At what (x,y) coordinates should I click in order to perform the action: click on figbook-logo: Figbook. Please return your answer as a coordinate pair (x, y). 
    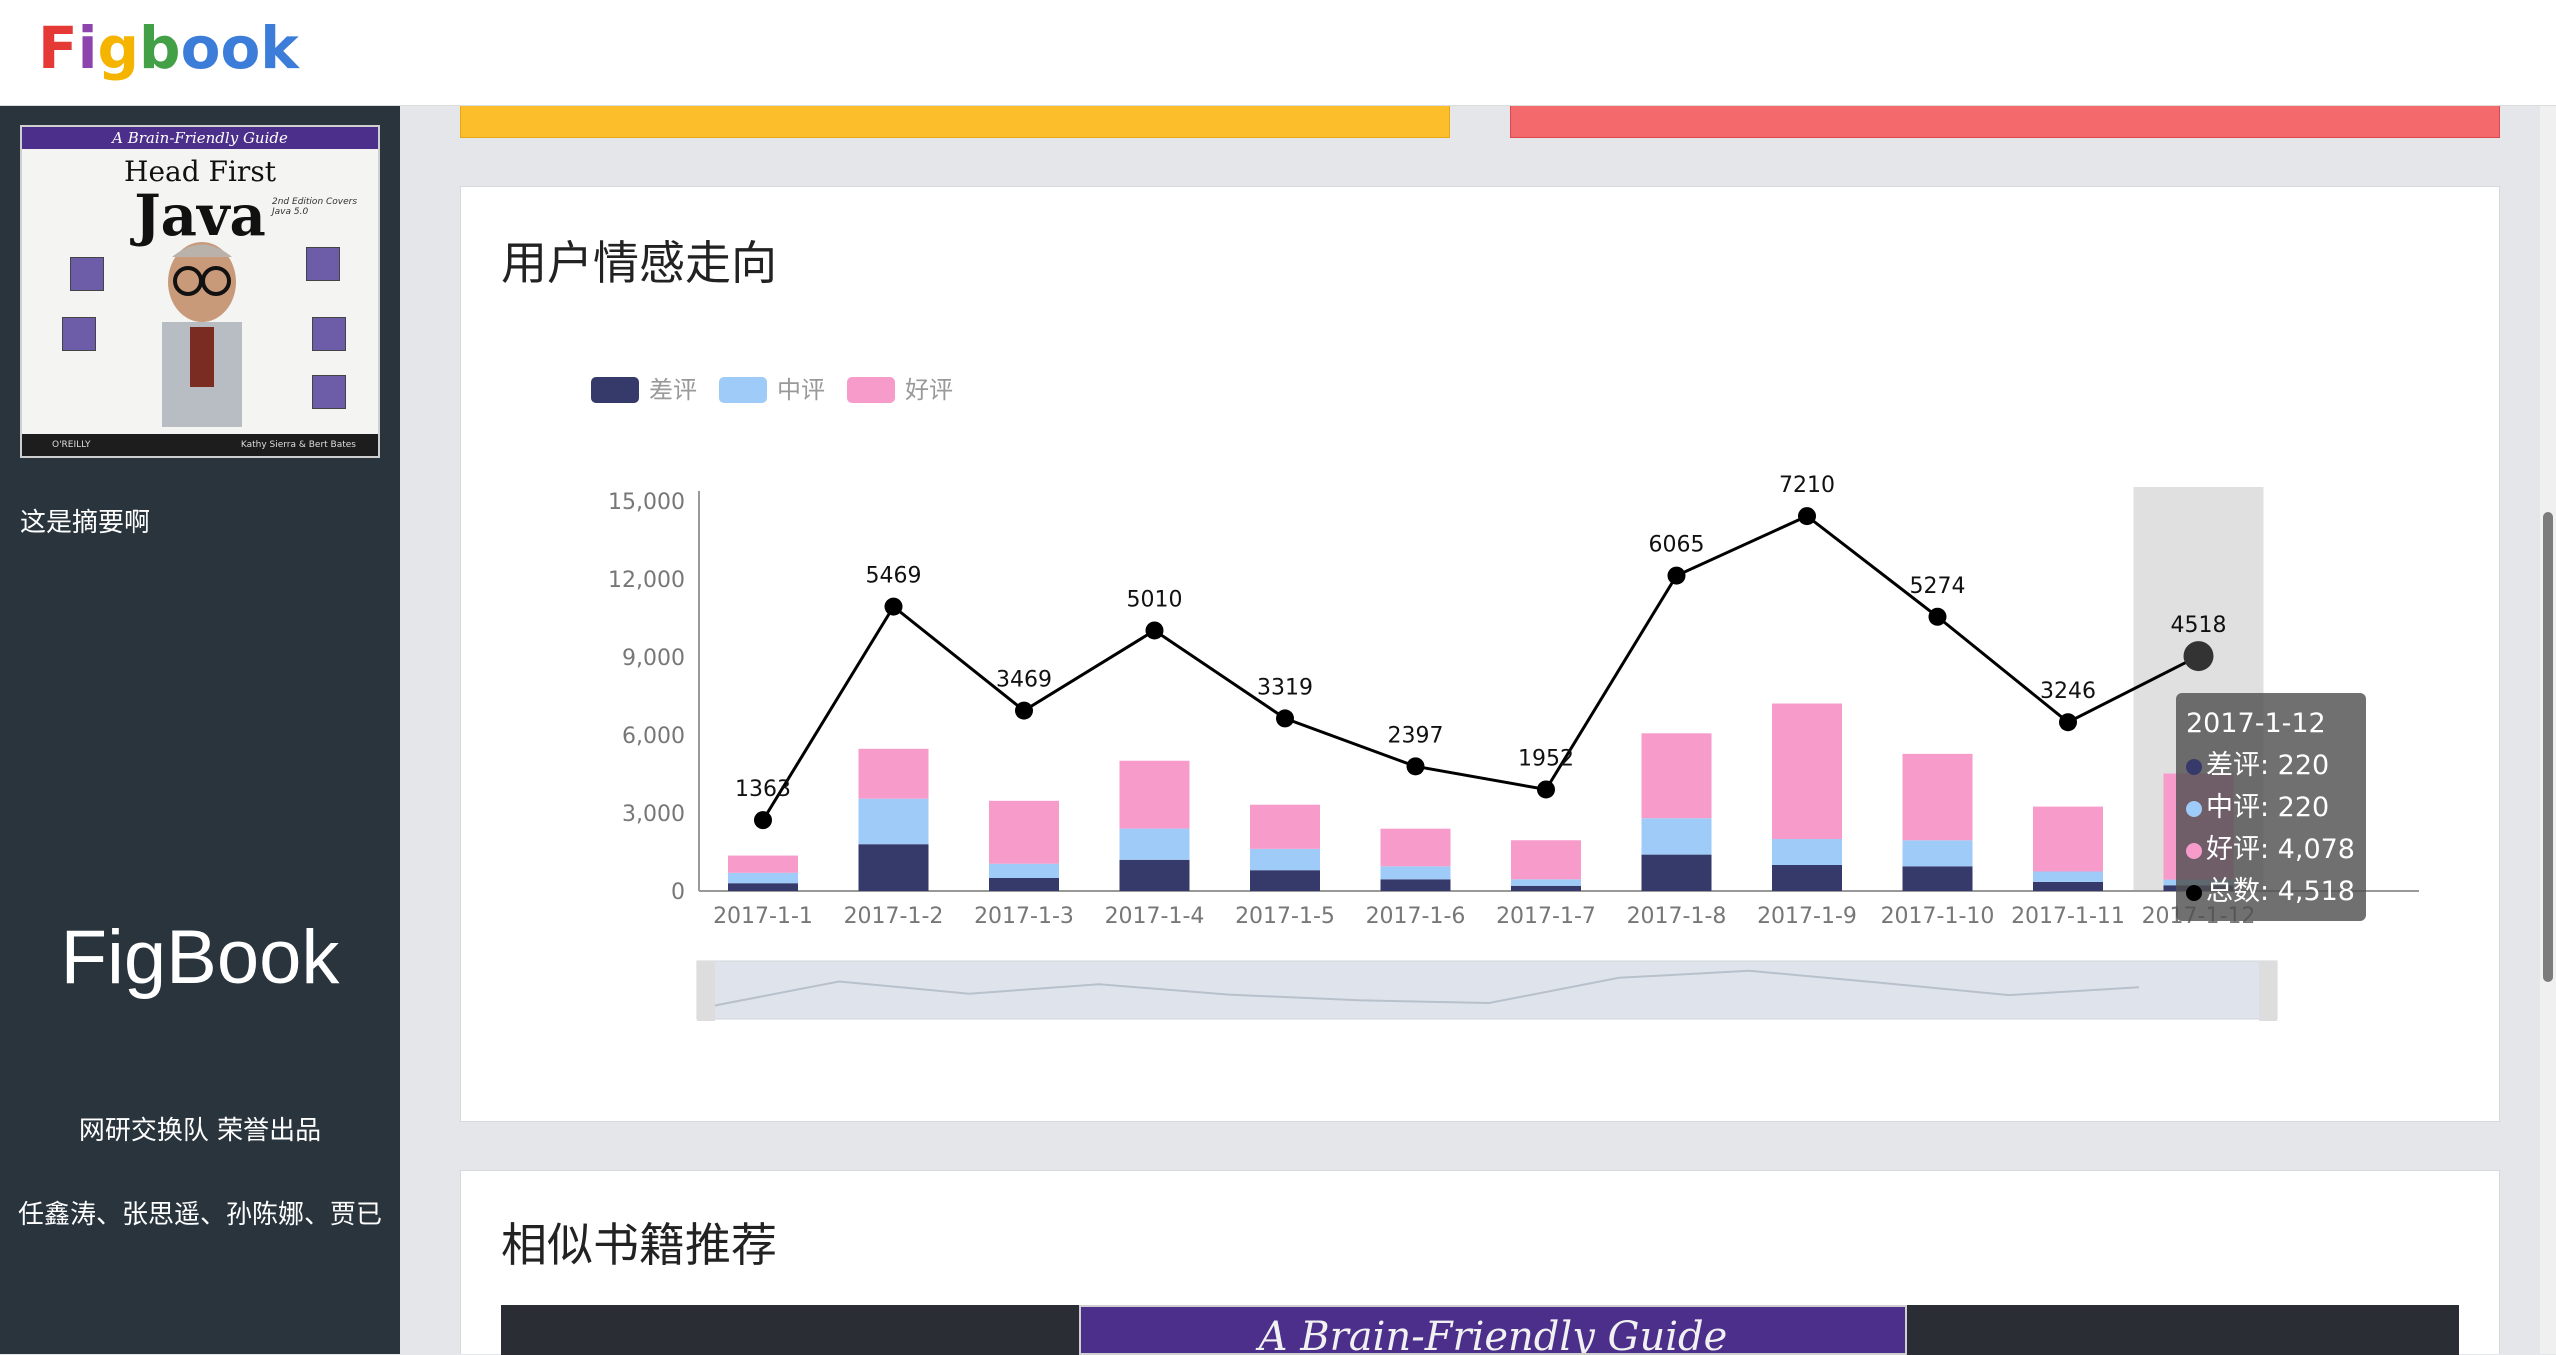
    Looking at the image, I should click on (168, 48).